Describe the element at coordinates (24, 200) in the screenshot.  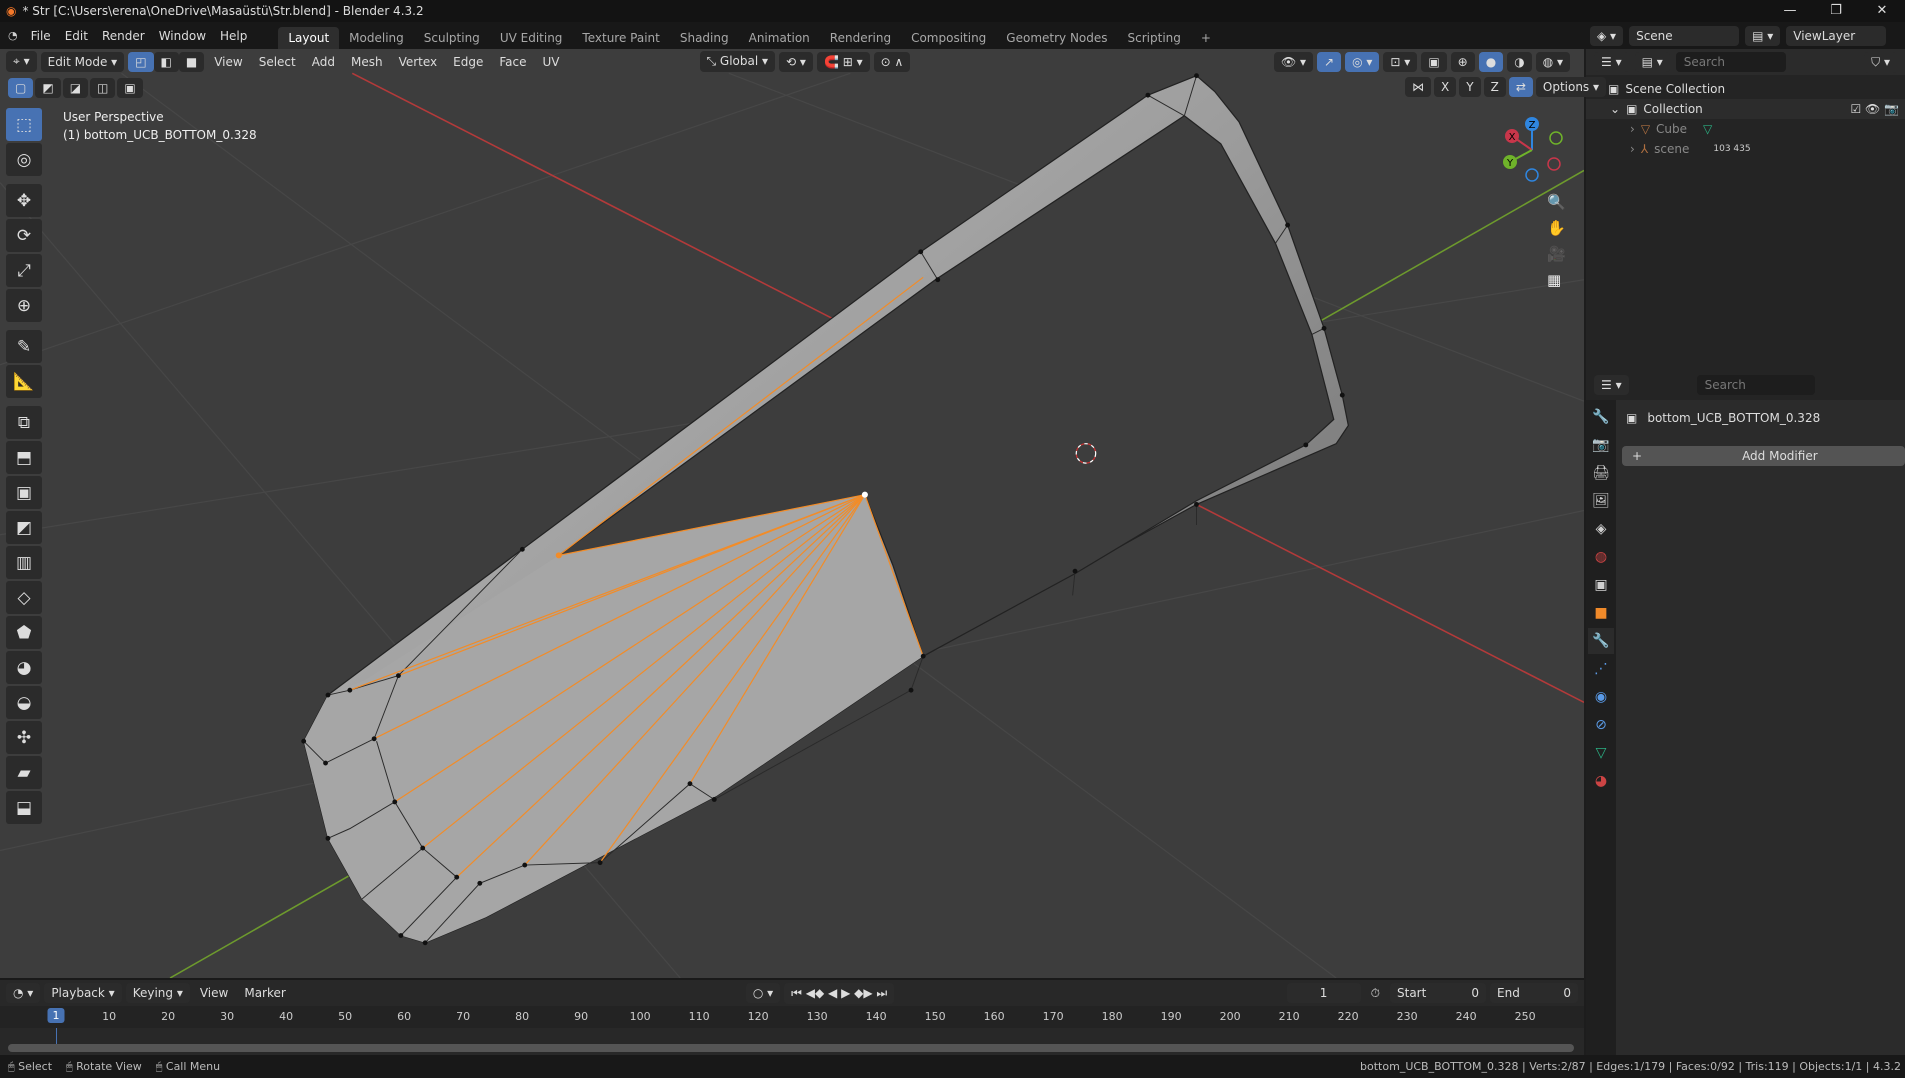
I see `move-tool-icon: ✥` at that location.